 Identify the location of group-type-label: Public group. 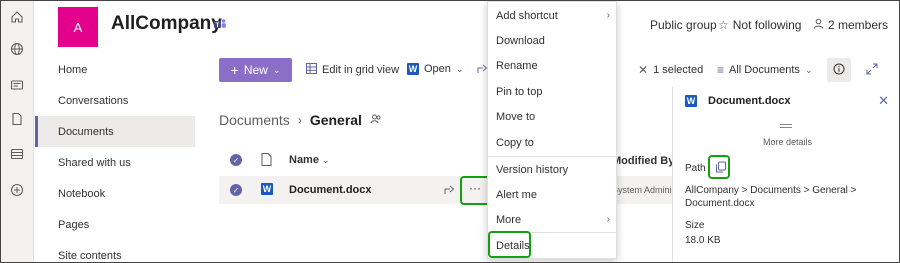
(683, 25).